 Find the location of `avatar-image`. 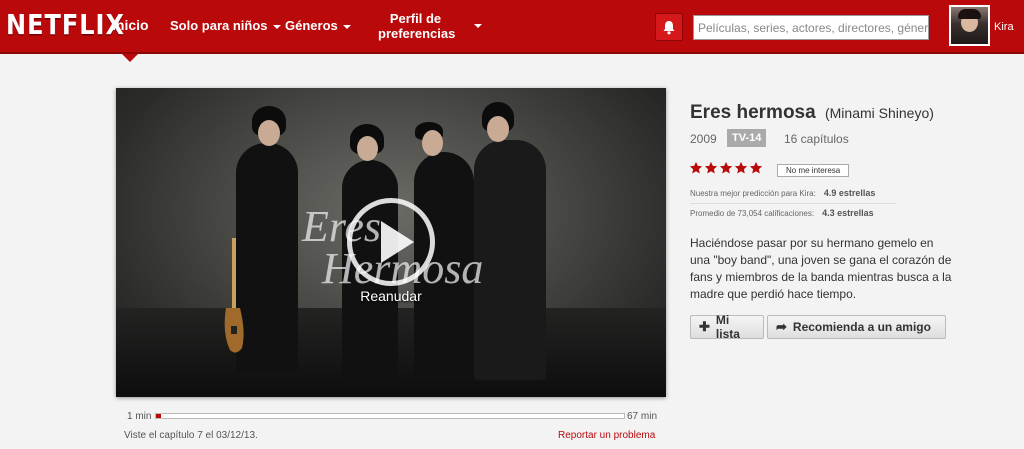

avatar-image is located at coordinates (969, 25).